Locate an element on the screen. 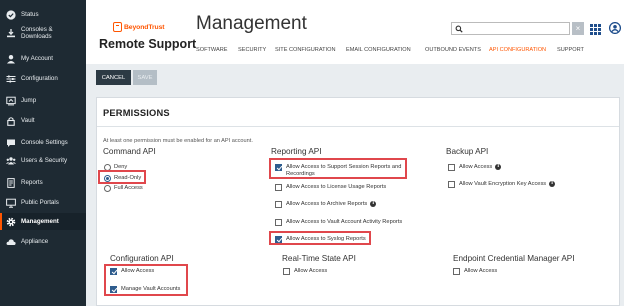 This screenshot has height=306, width=624. command-api-full-access-radio: Full Access is located at coordinates (123, 188).